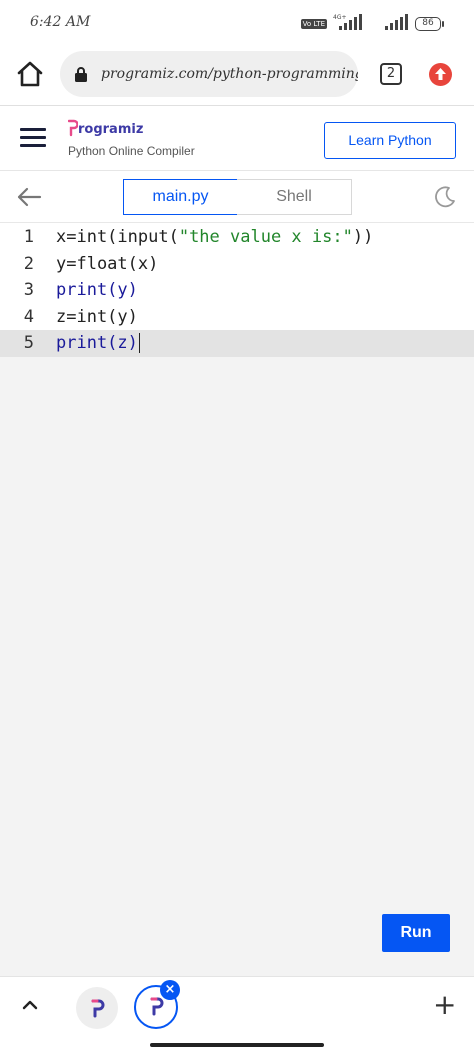  I want to click on code-text: x=int(input("the value x is:")), so click(208, 237).